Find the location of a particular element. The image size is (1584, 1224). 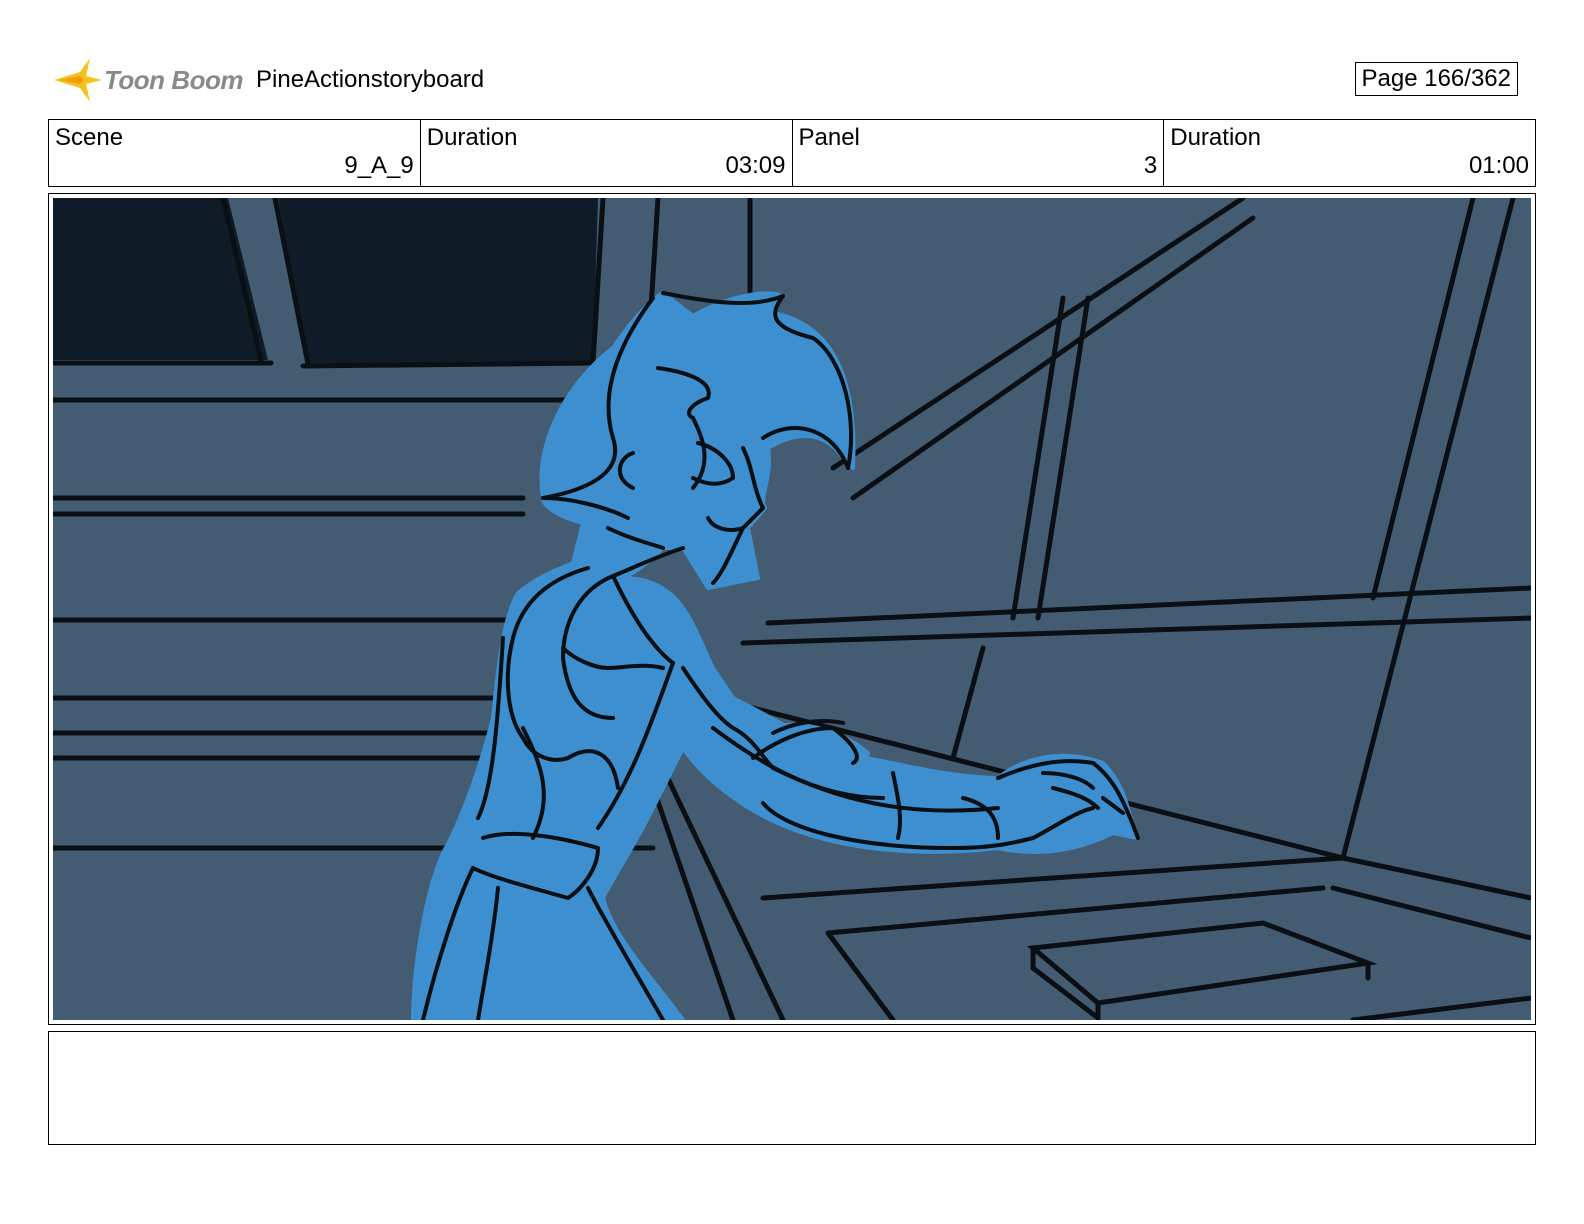

panel-duration-cell: Duration 01:00 is located at coordinates (1349, 153).